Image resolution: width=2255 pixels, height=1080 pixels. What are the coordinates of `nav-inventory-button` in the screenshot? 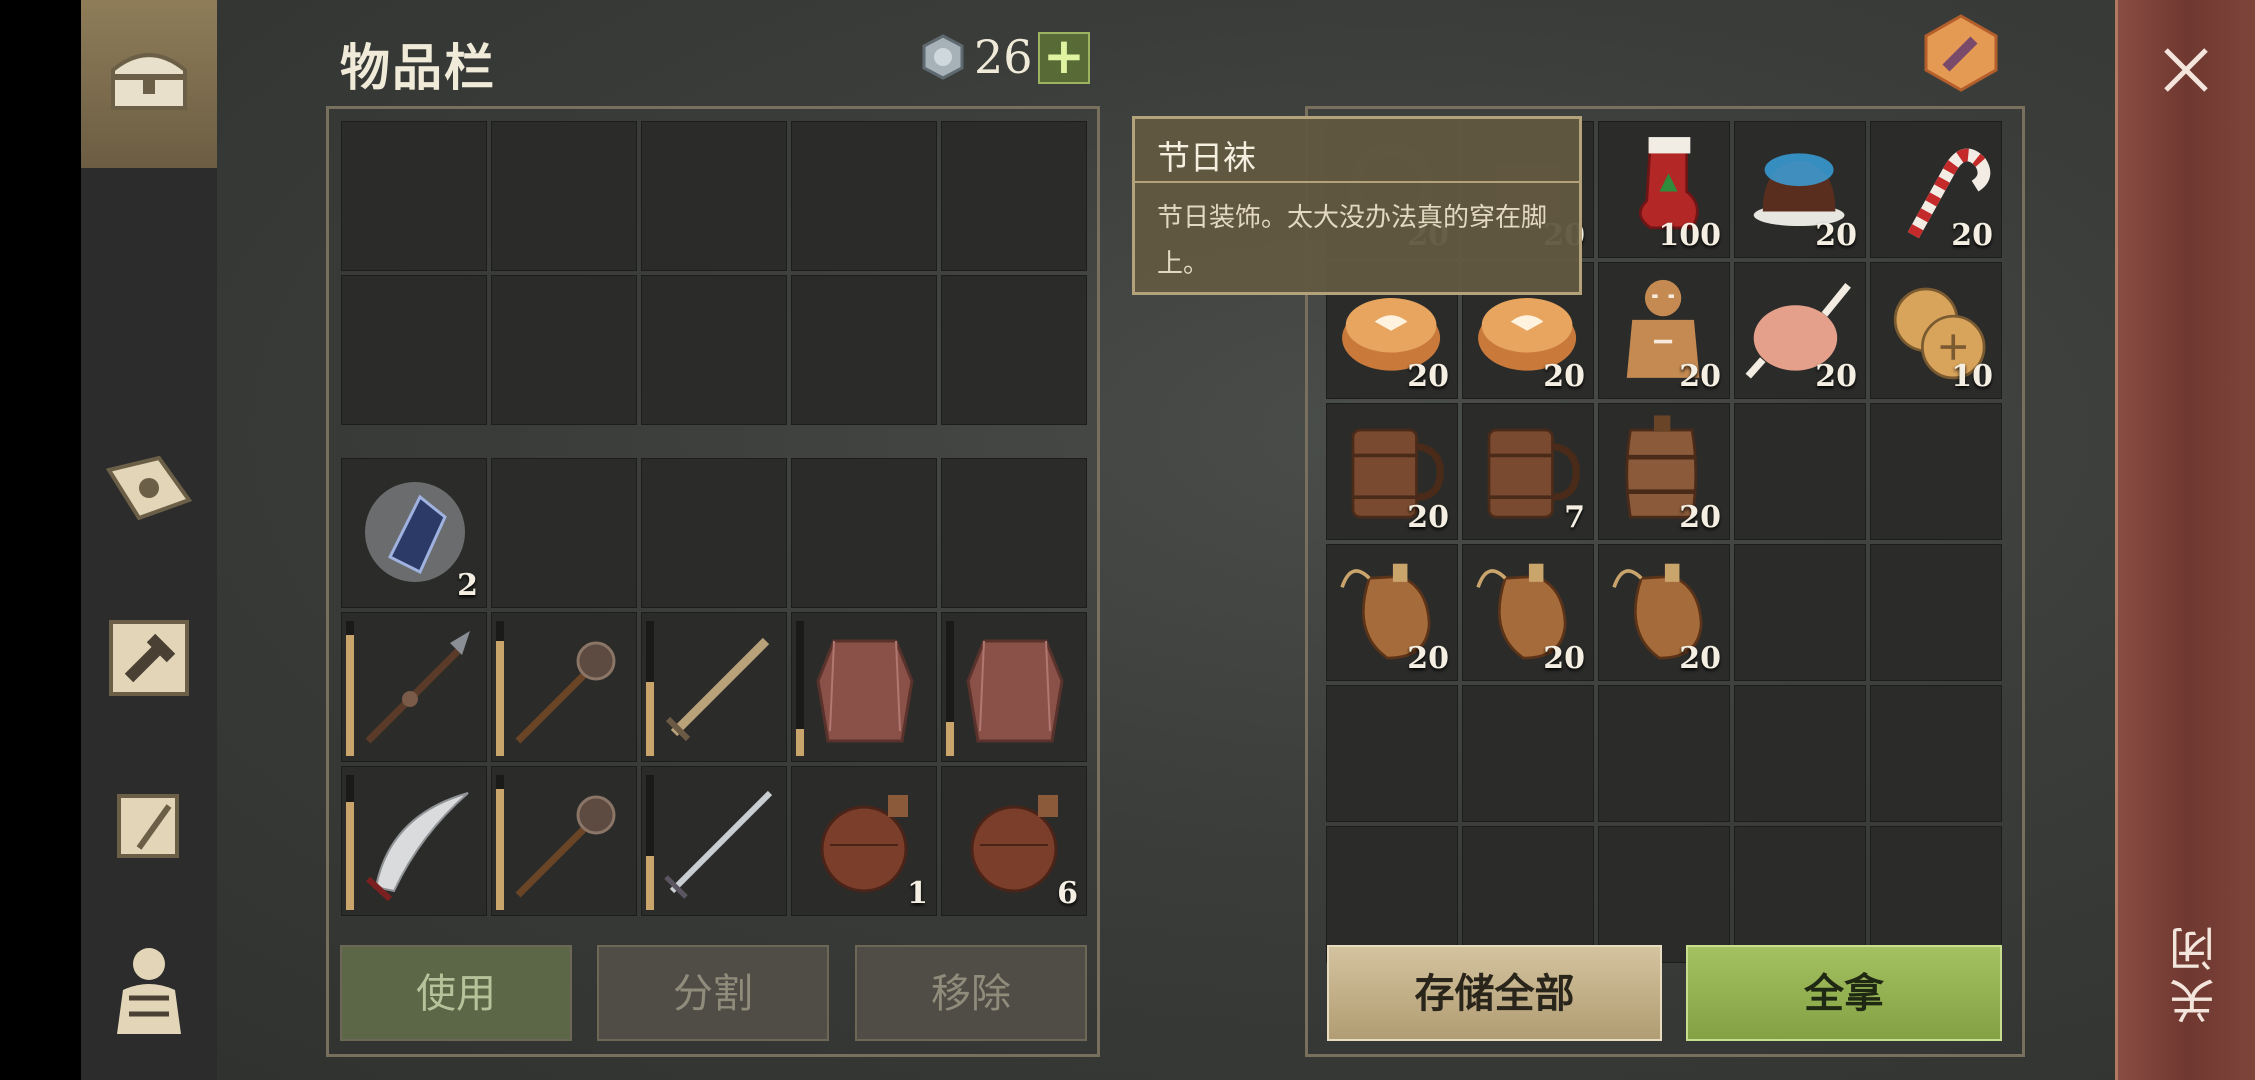 It's located at (149, 80).